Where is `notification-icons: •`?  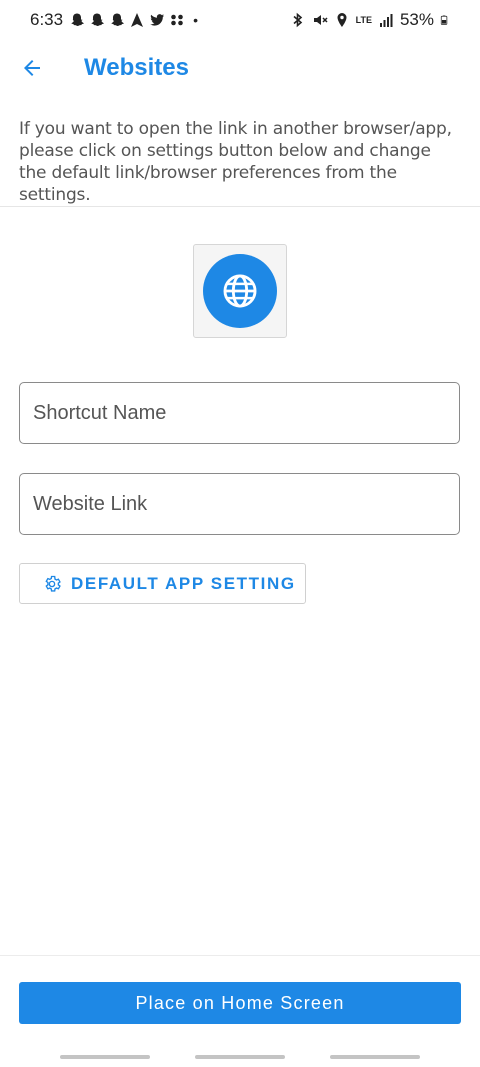 notification-icons: • is located at coordinates (133, 20).